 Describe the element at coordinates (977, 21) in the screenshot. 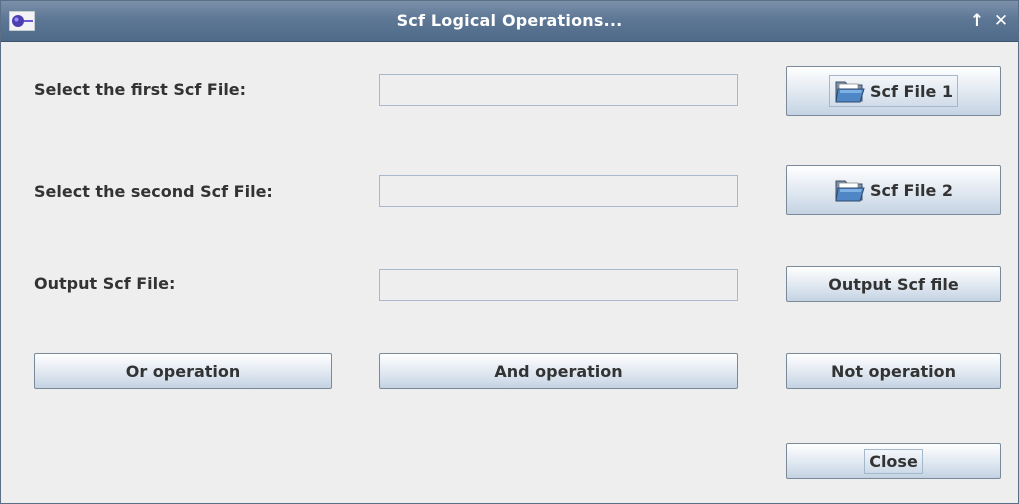

I see `maximize-icon: ↑` at that location.